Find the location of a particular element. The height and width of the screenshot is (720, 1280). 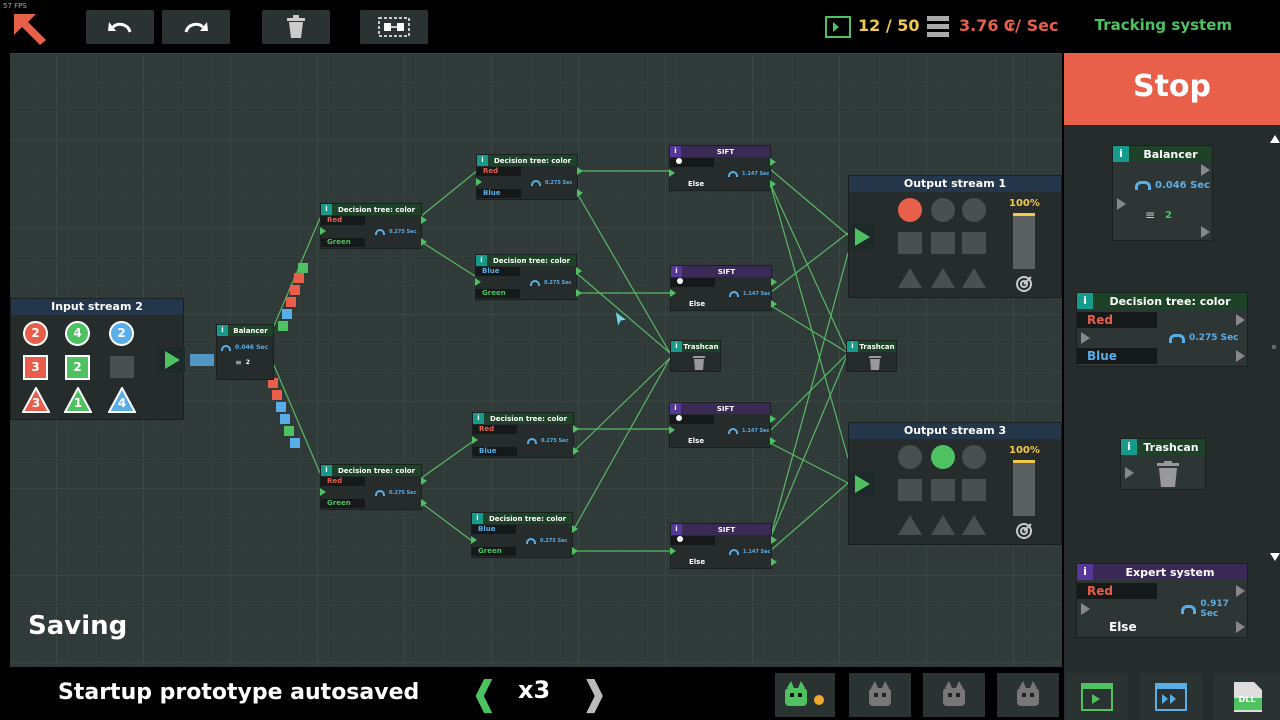

decision-tree-node-3: i Decision tree: color Red 0.275 Sec Blue is located at coordinates (529, 177).